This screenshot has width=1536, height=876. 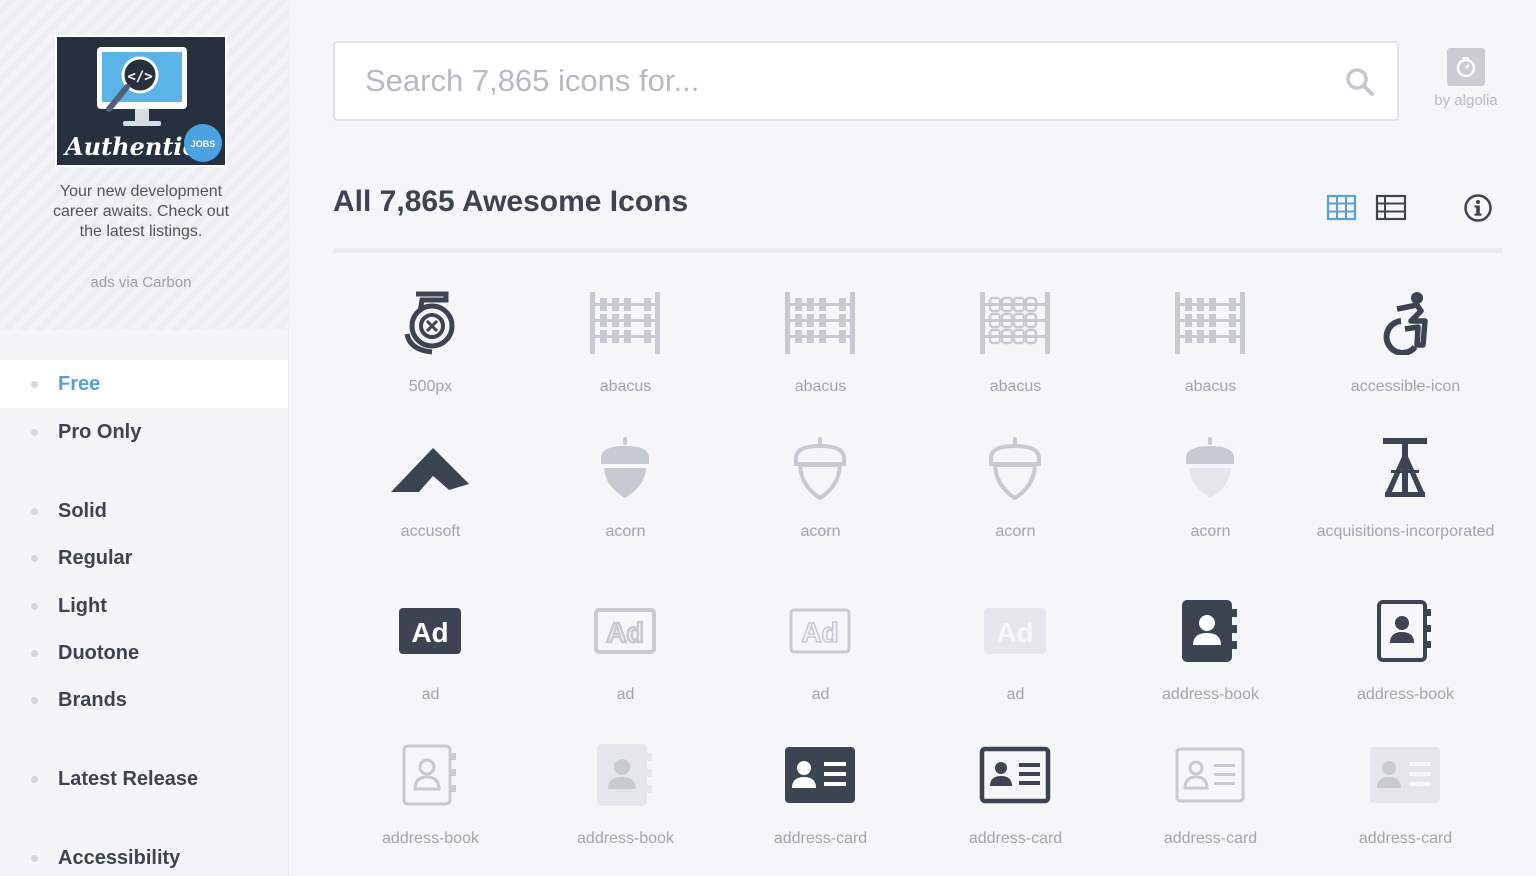 I want to click on ad-logo-text: Authentic, so click(x=130, y=146).